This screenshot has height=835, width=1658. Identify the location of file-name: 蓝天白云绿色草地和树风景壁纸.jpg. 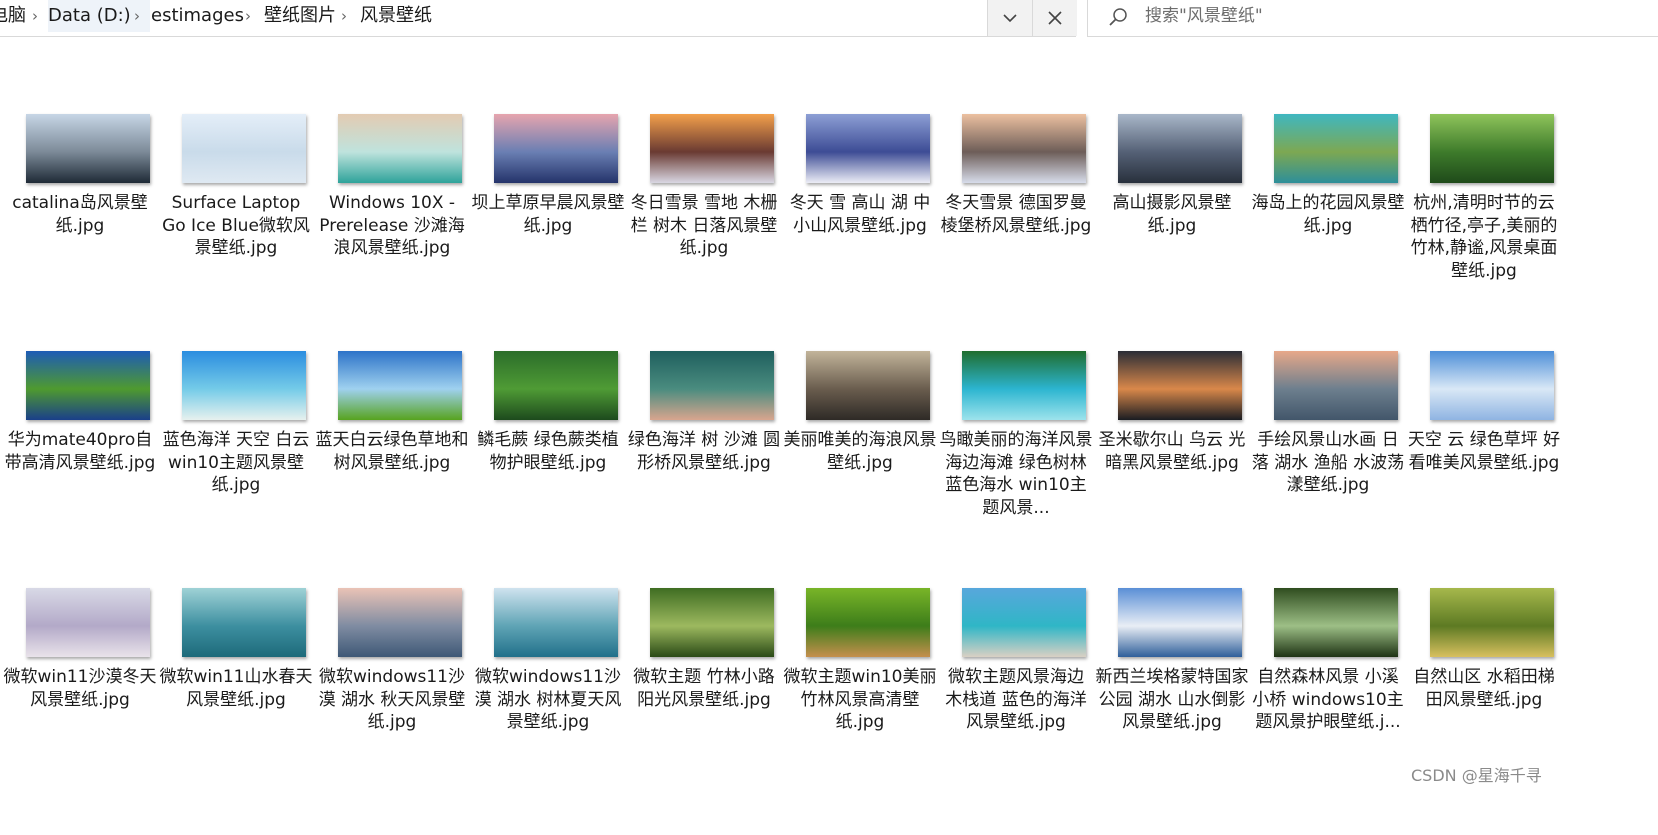
(392, 451).